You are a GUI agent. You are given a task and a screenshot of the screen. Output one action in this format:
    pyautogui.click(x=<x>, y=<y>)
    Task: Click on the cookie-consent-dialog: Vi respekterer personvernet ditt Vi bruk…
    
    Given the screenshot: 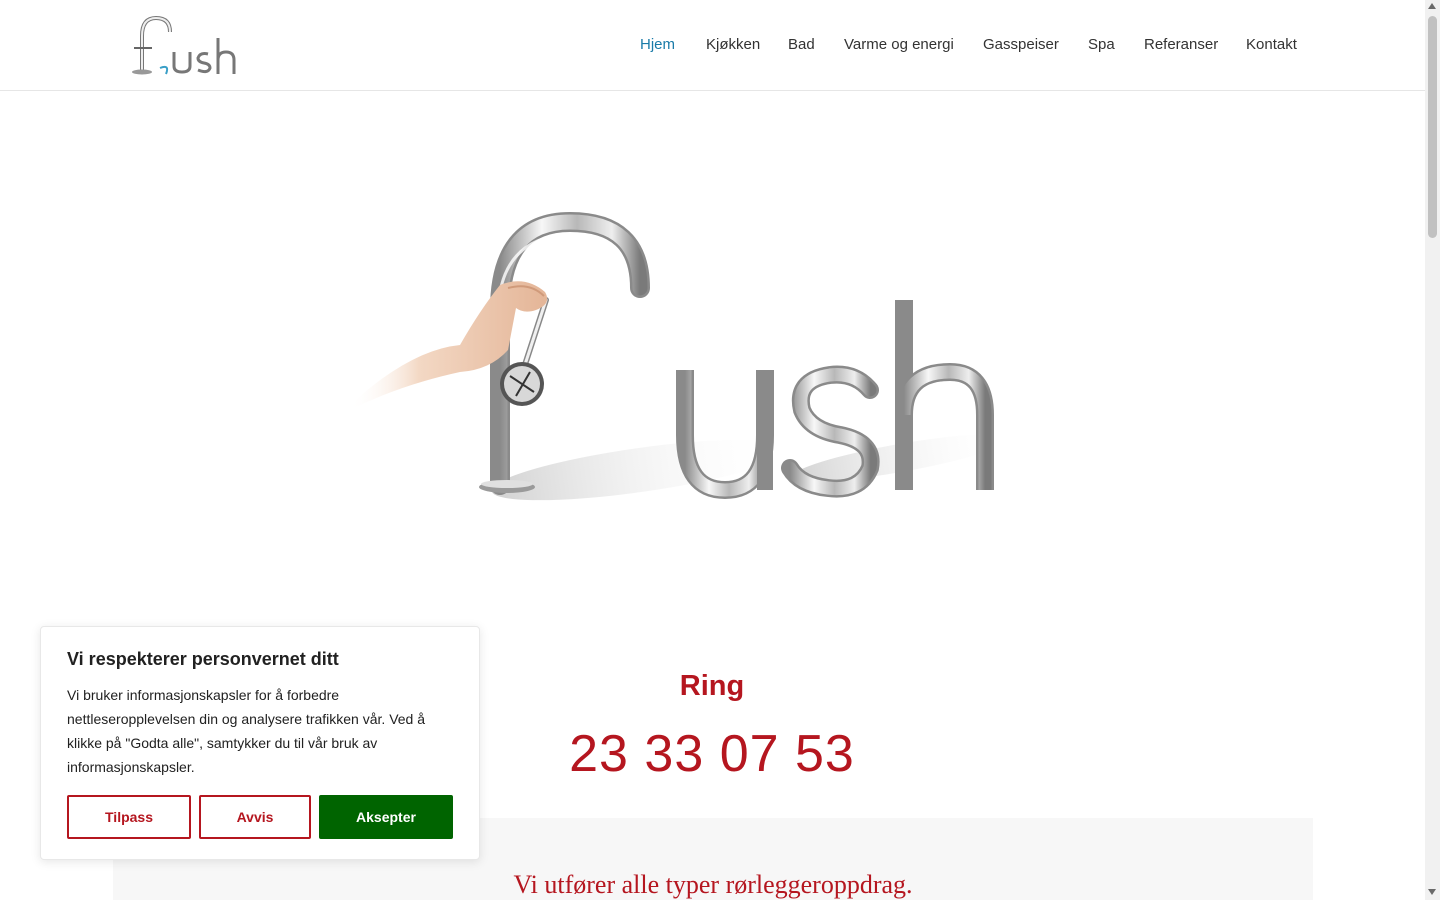 What is the action you would take?
    pyautogui.click(x=260, y=743)
    